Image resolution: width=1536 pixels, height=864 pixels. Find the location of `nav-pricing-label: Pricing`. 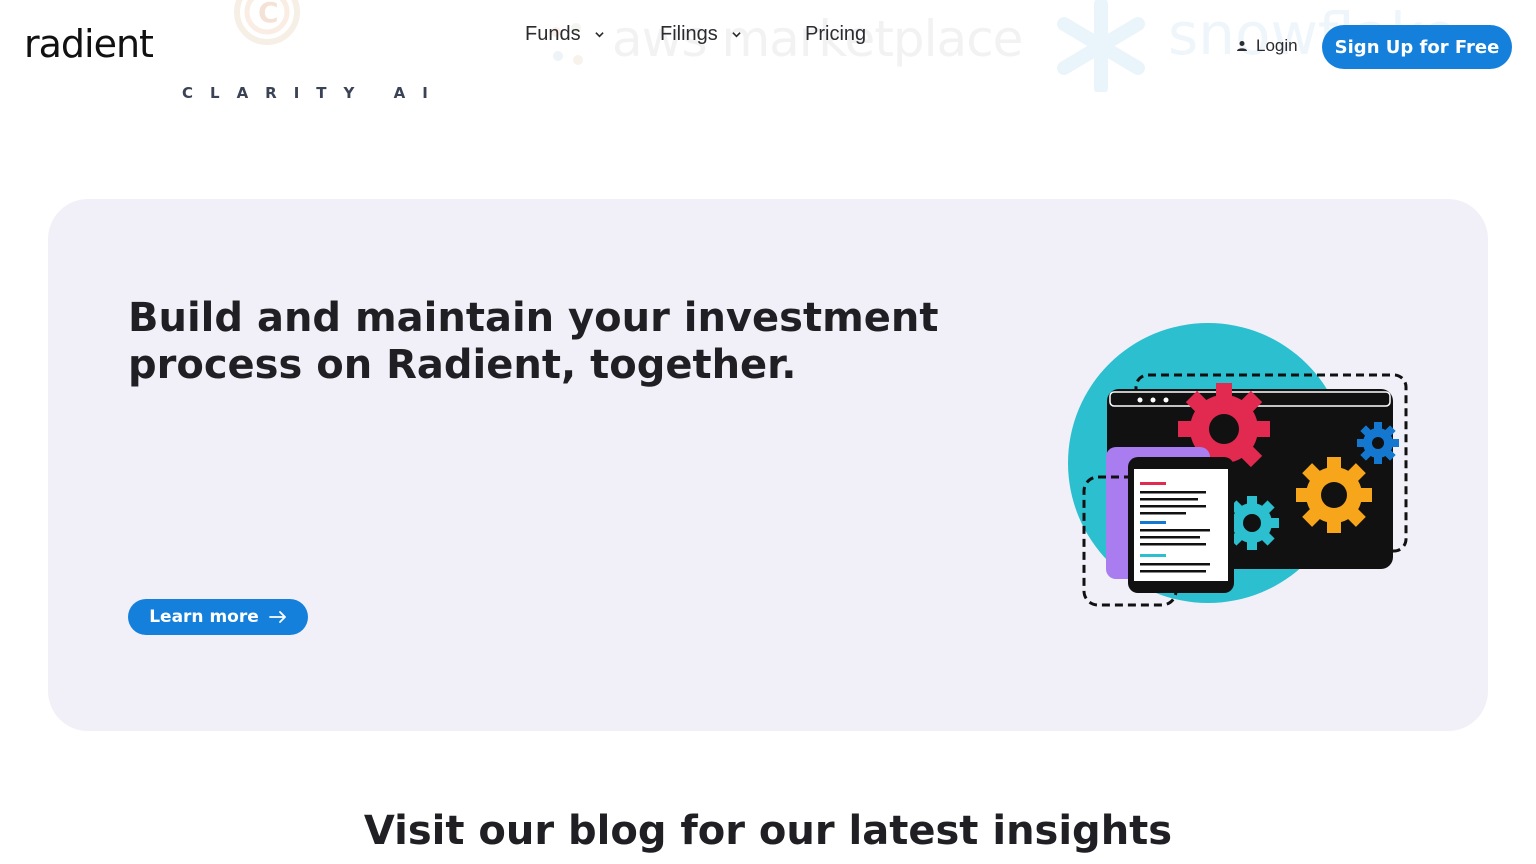

nav-pricing-label: Pricing is located at coordinates (836, 33).